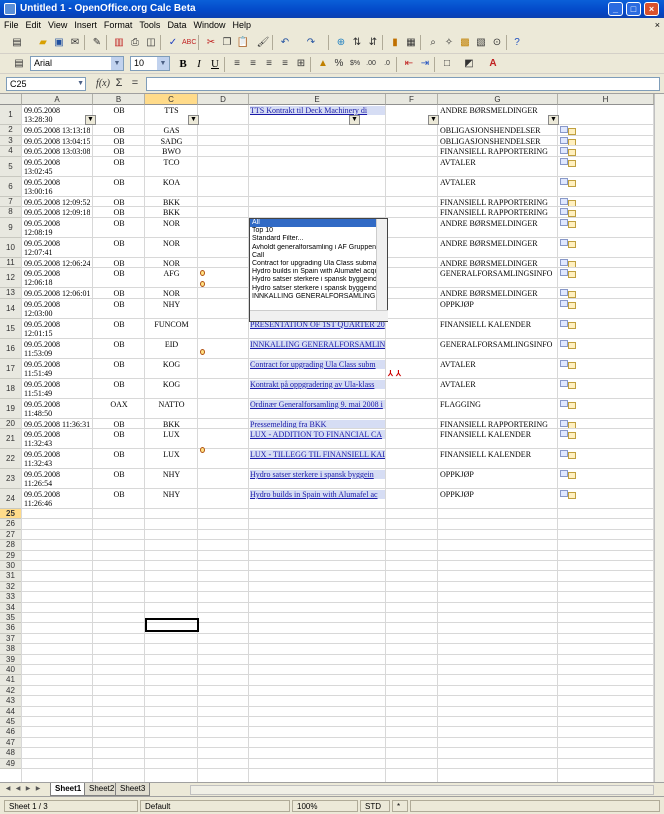 The image size is (664, 814). I want to click on format-paintbrush-icon: 🖌, so click(263, 42).